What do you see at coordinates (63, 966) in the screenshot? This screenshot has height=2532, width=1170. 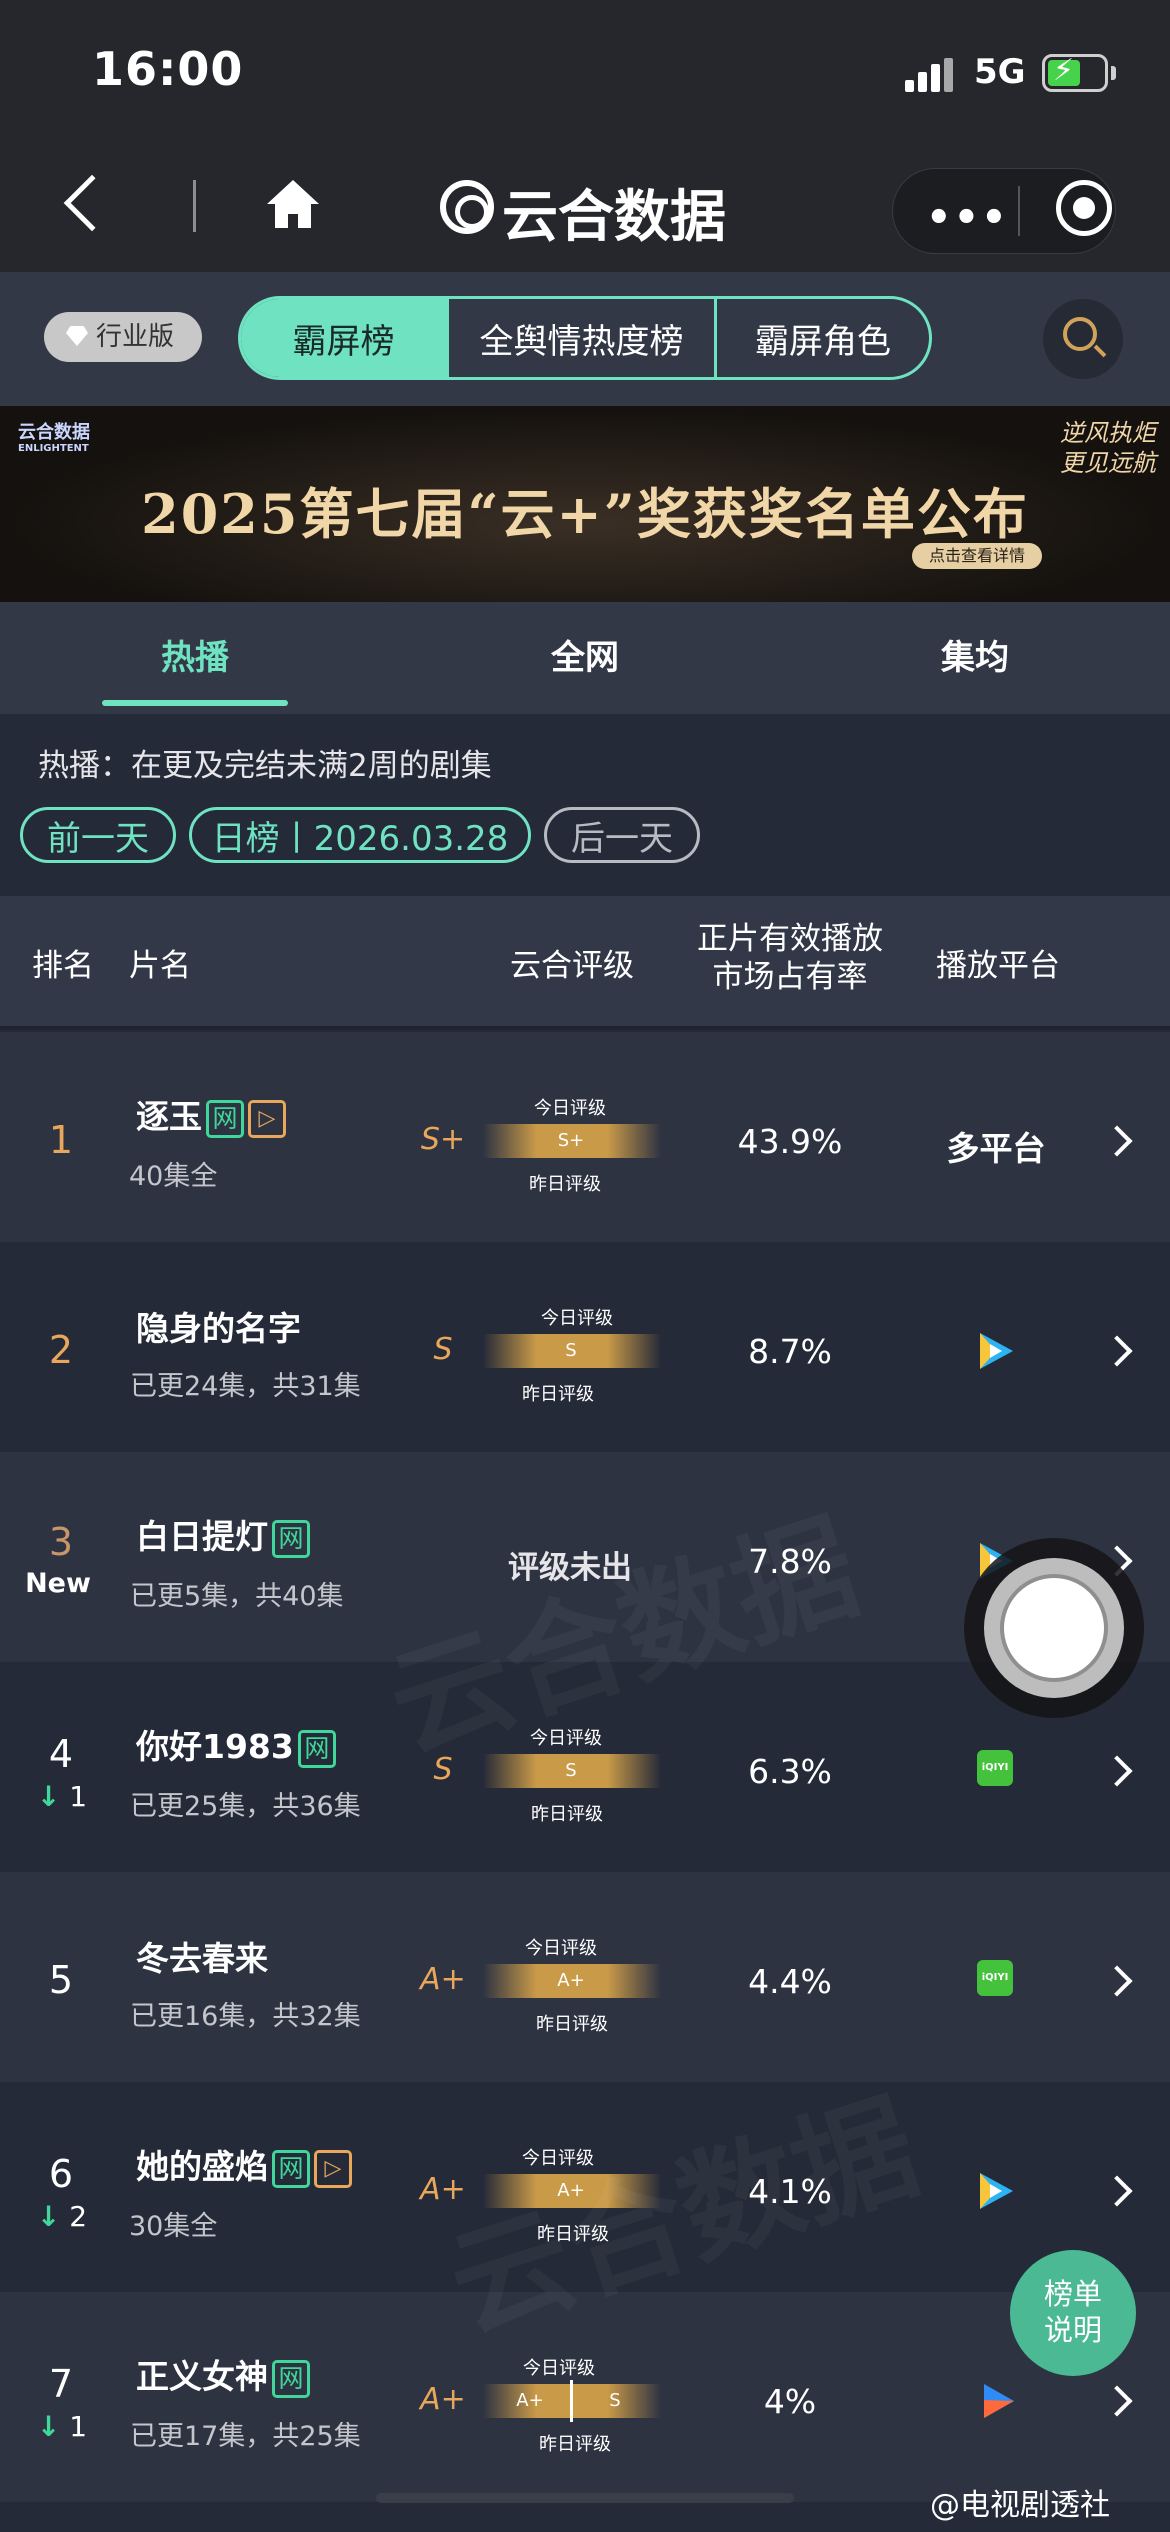 I see `header-rank: 排名` at bounding box center [63, 966].